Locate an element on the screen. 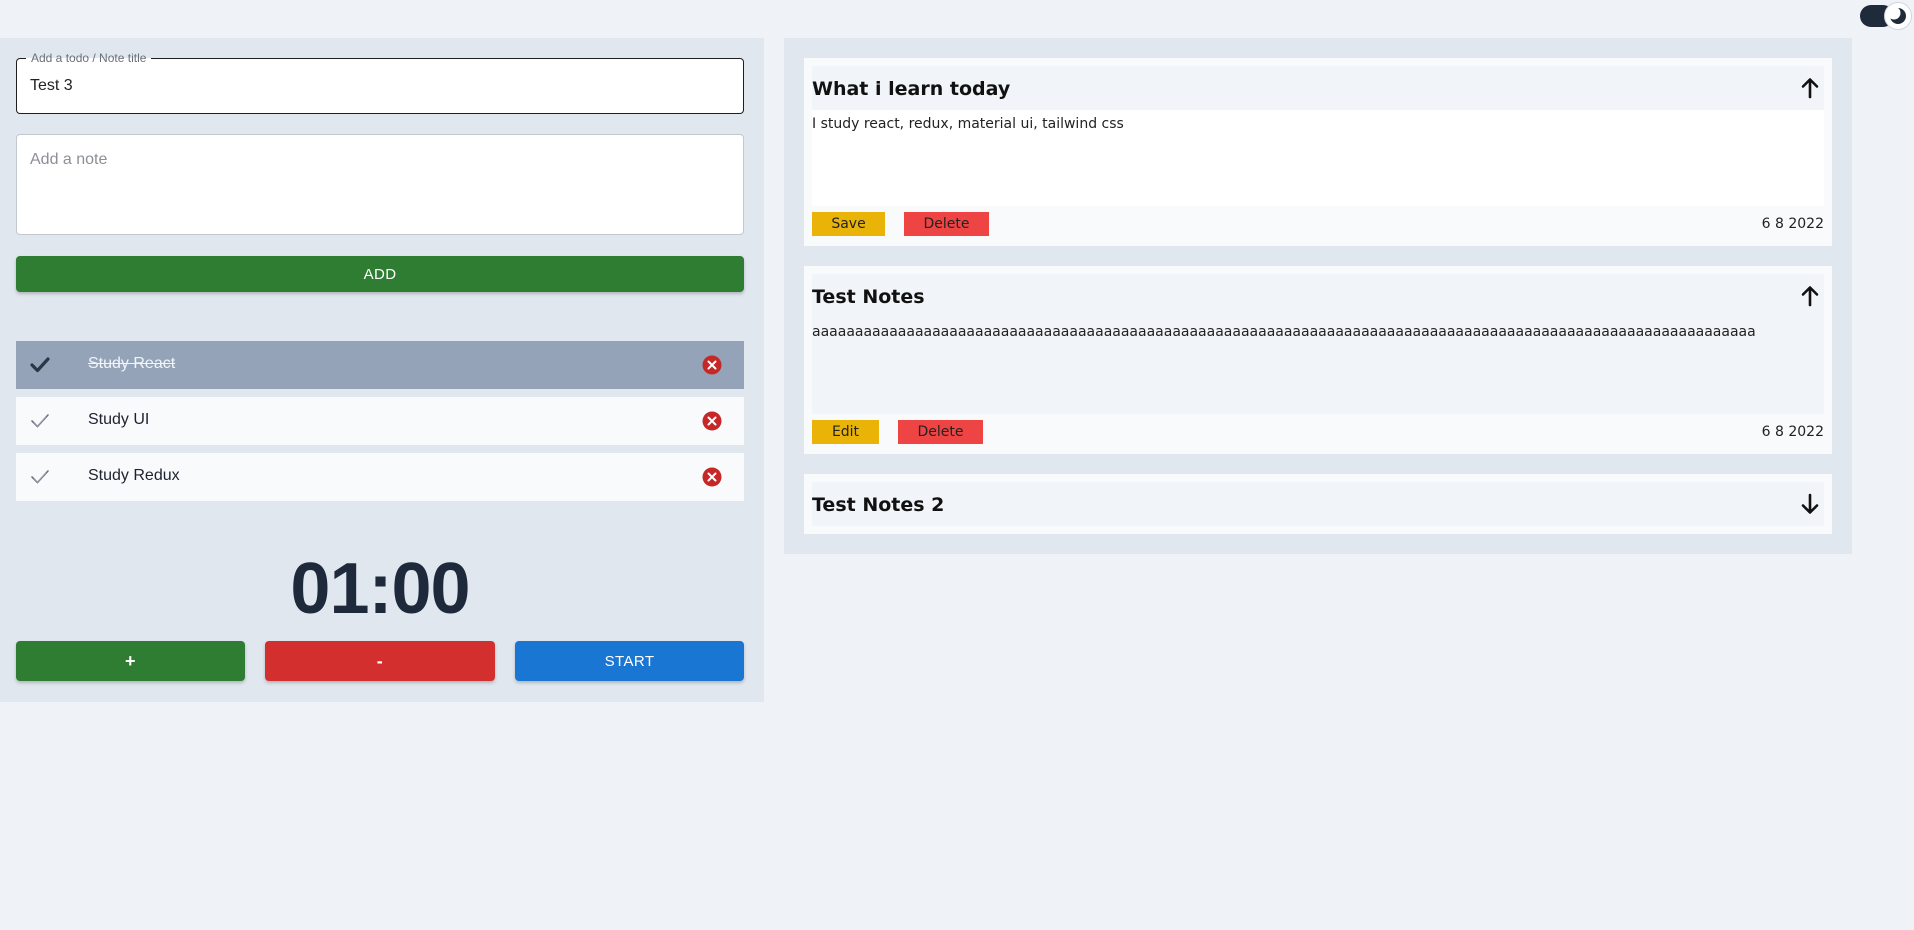 The image size is (1914, 930). note-input is located at coordinates (380, 186).